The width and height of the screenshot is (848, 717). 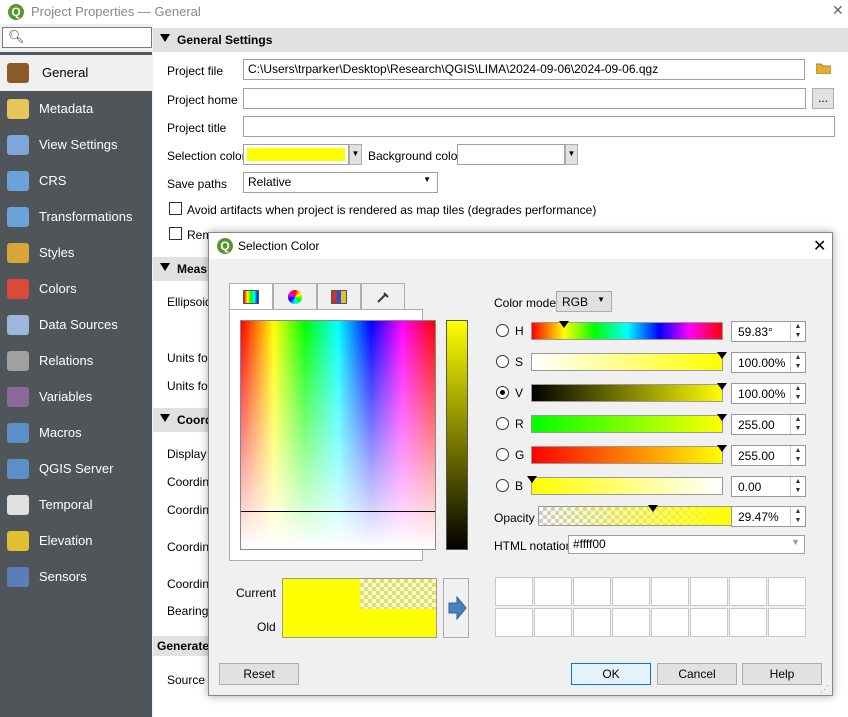 I want to click on channel-radio-s, so click(x=502, y=361).